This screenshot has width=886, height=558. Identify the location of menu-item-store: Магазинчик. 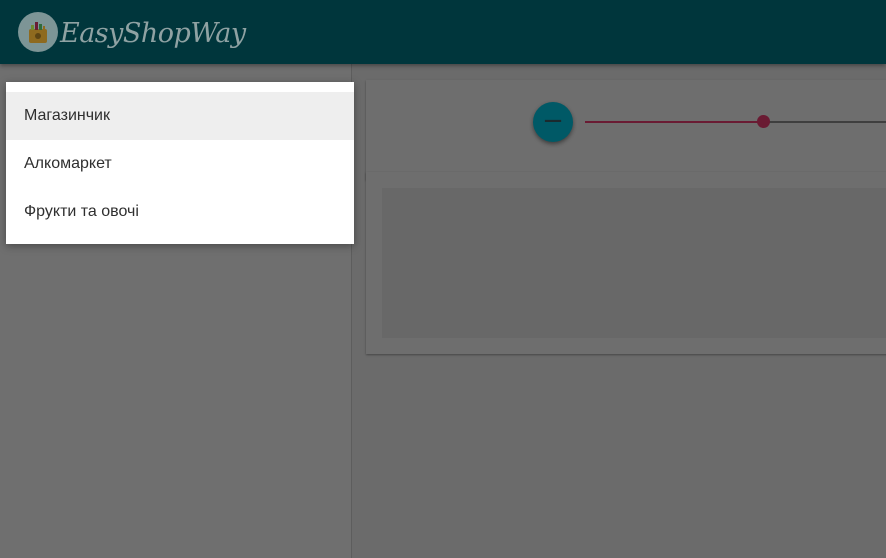
(180, 116).